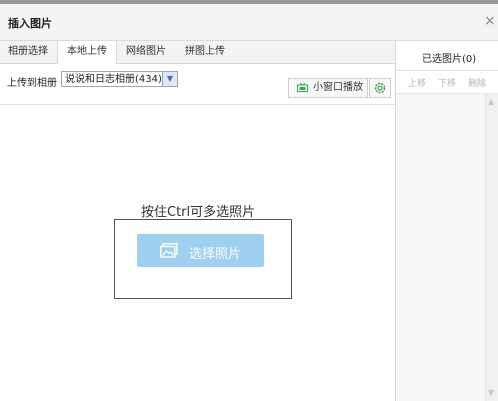  What do you see at coordinates (197, 104) in the screenshot?
I see `content-divider` at bounding box center [197, 104].